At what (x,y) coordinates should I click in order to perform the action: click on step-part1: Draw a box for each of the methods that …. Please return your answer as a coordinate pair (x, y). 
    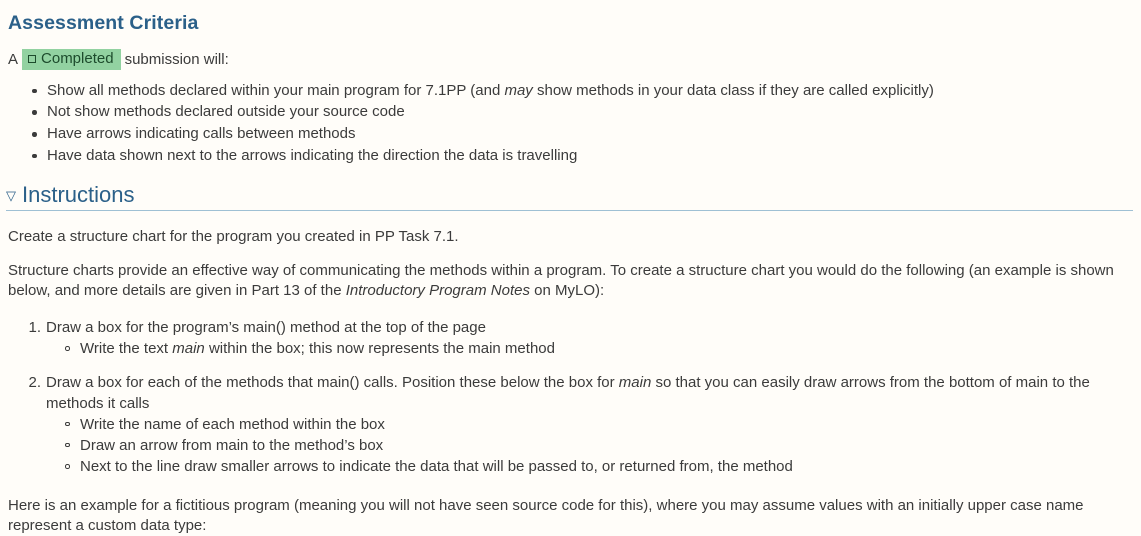
    Looking at the image, I should click on (332, 382).